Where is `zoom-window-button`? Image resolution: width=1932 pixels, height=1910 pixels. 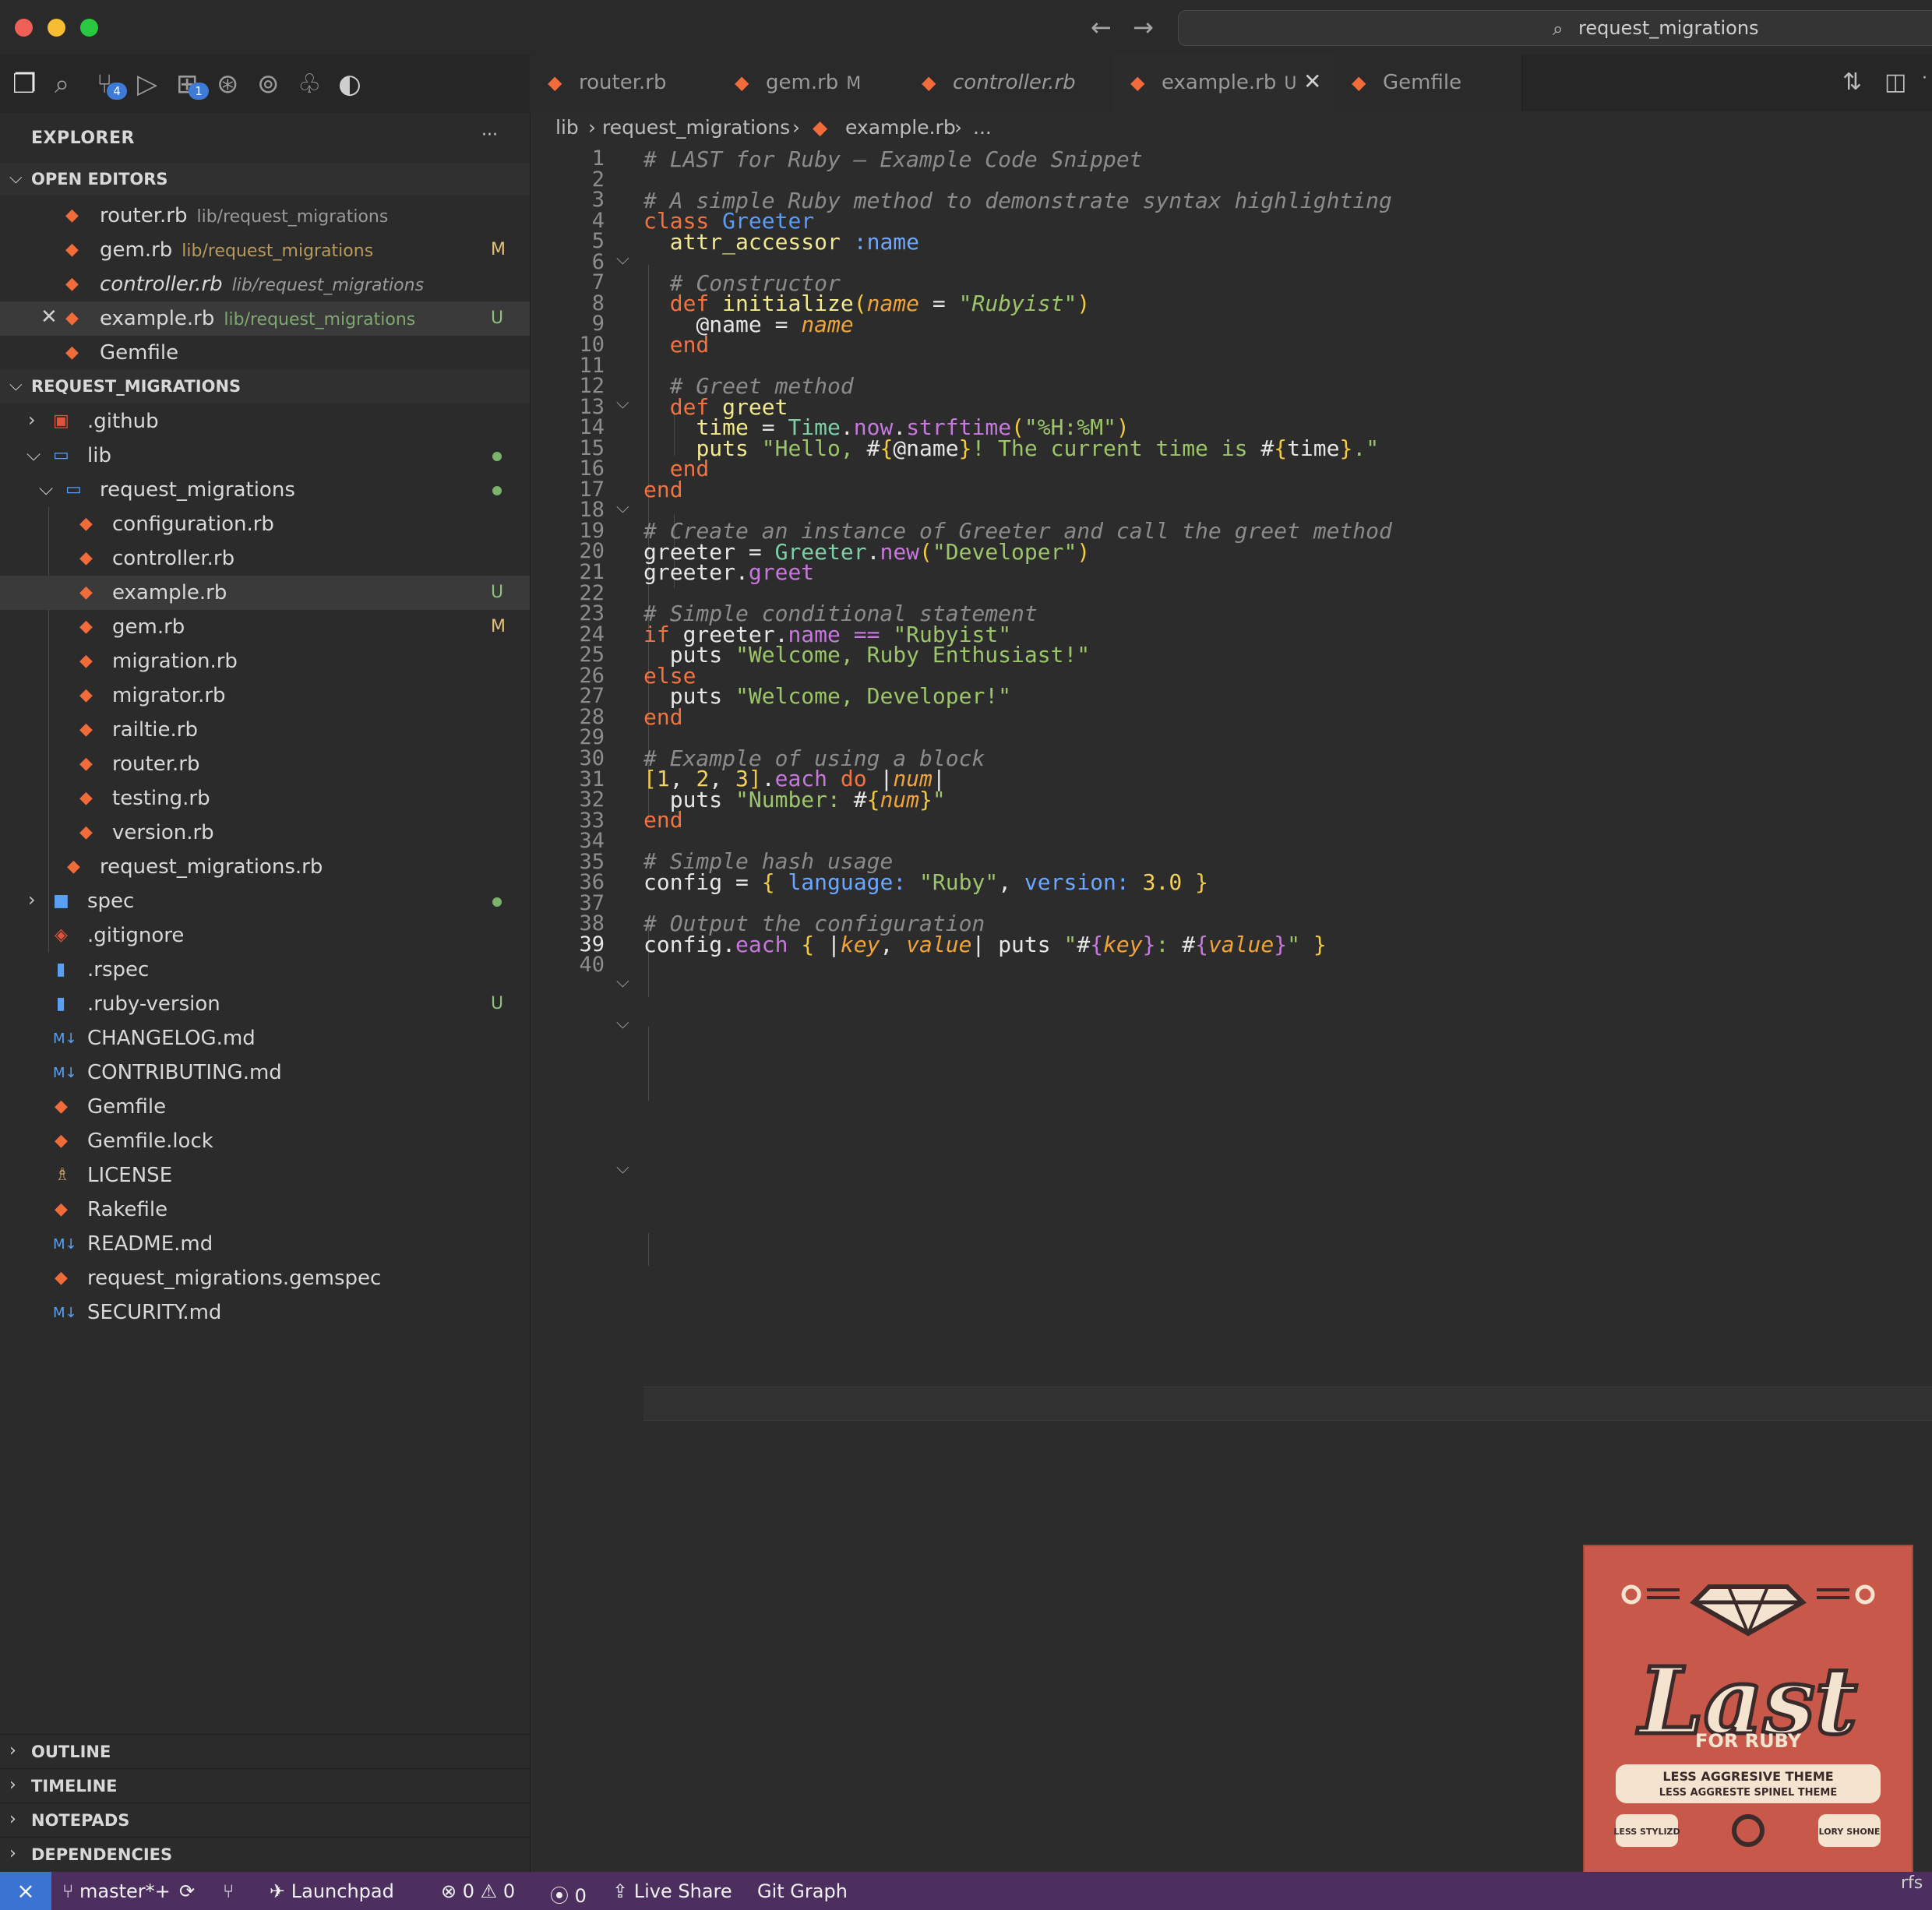
zoom-window-button is located at coordinates (89, 28).